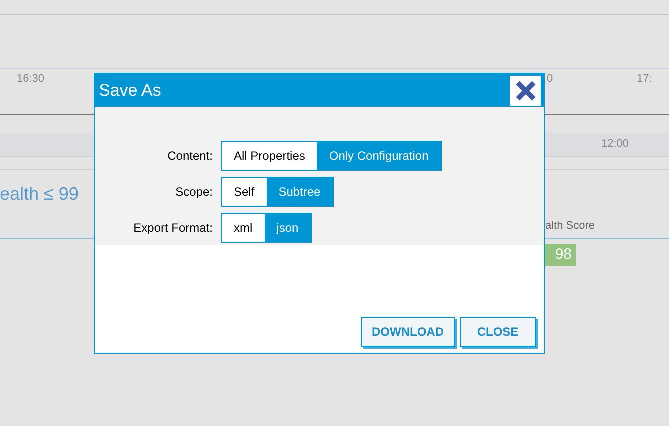 The image size is (669, 426). What do you see at coordinates (379, 156) in the screenshot?
I see `segment-option: Only Configuration` at bounding box center [379, 156].